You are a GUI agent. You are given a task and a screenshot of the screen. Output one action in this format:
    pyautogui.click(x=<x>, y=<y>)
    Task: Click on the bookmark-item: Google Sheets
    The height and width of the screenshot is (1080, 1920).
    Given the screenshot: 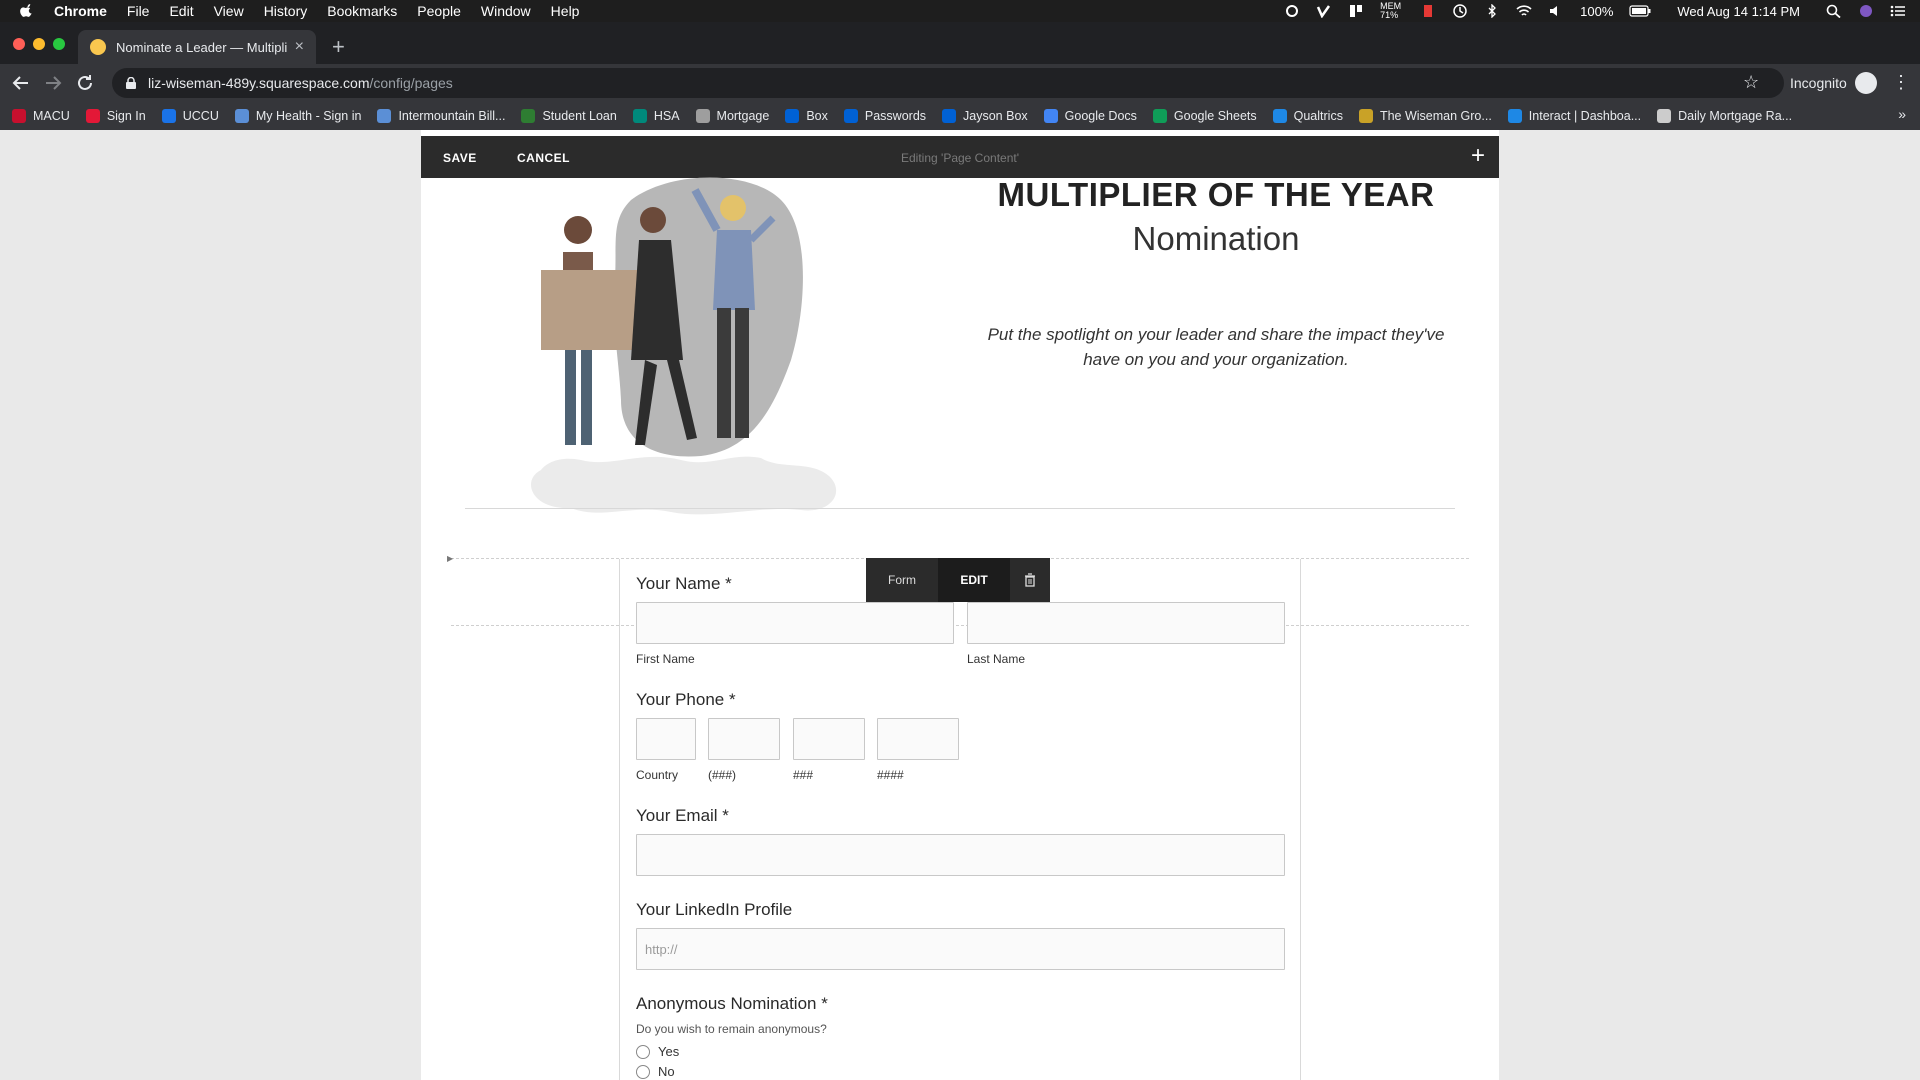 What is the action you would take?
    pyautogui.click(x=1204, y=116)
    